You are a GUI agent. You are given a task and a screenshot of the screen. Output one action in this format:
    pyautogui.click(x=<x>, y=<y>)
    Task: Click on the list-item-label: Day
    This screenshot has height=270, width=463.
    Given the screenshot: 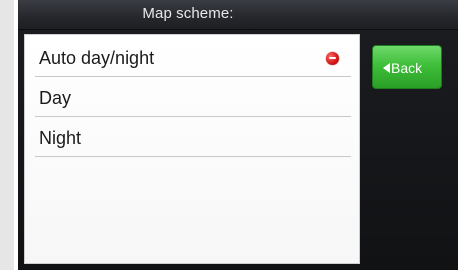 What is the action you would take?
    pyautogui.click(x=55, y=98)
    